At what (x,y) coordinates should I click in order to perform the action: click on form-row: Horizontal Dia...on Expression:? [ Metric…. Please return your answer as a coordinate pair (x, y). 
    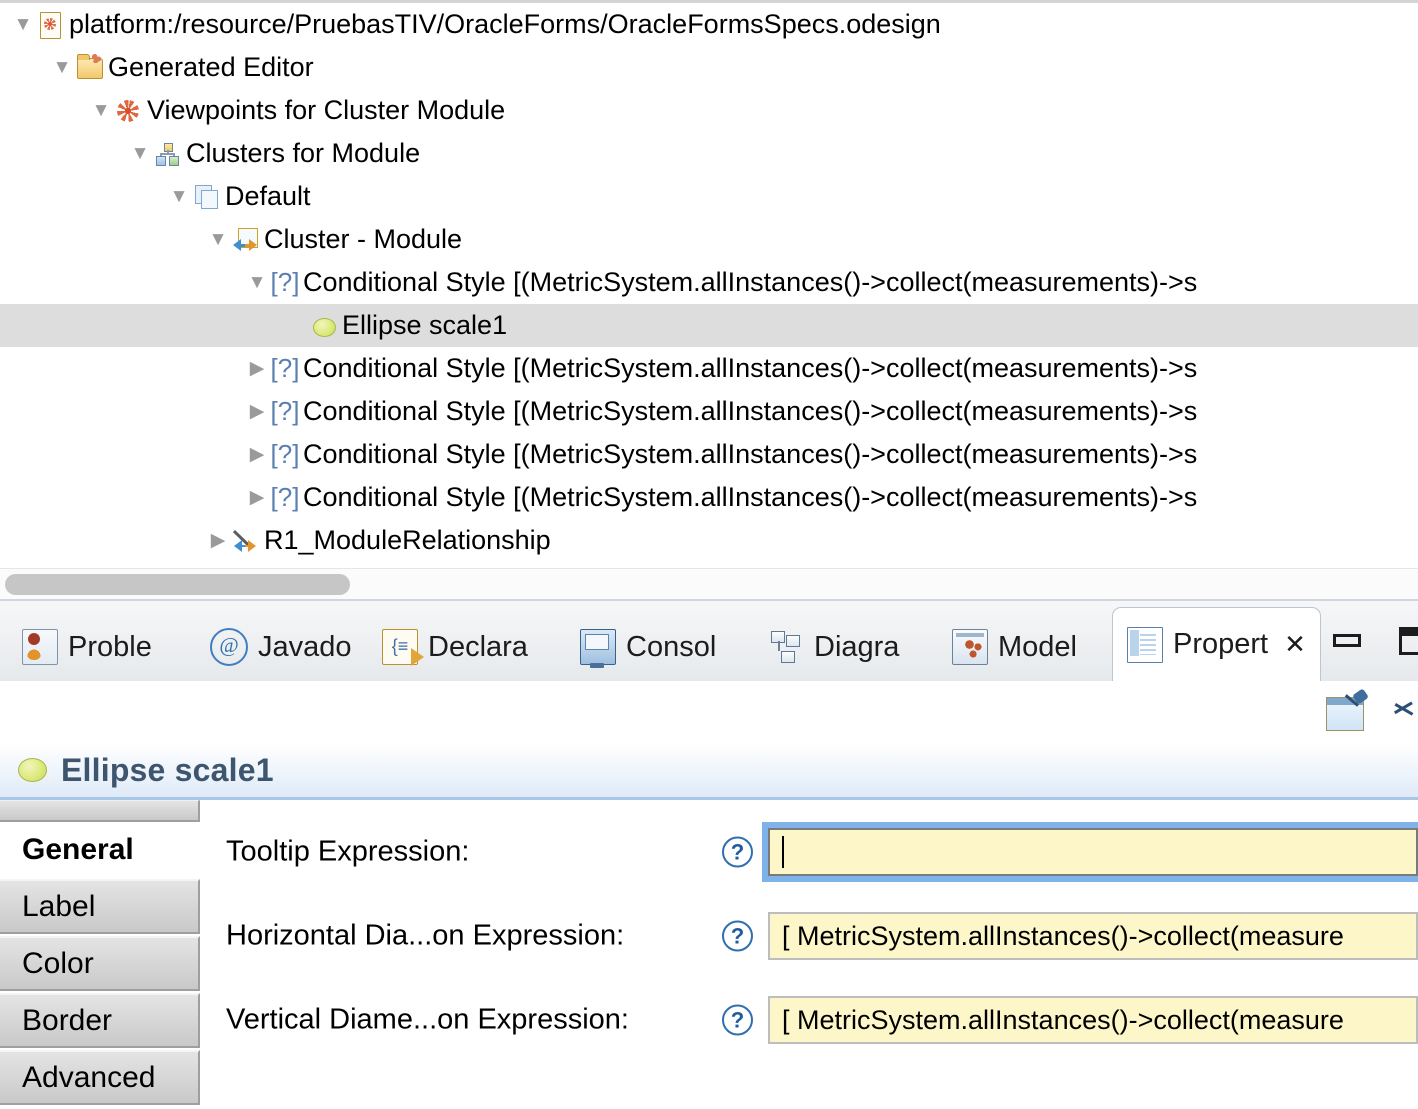
    Looking at the image, I should click on (809, 936).